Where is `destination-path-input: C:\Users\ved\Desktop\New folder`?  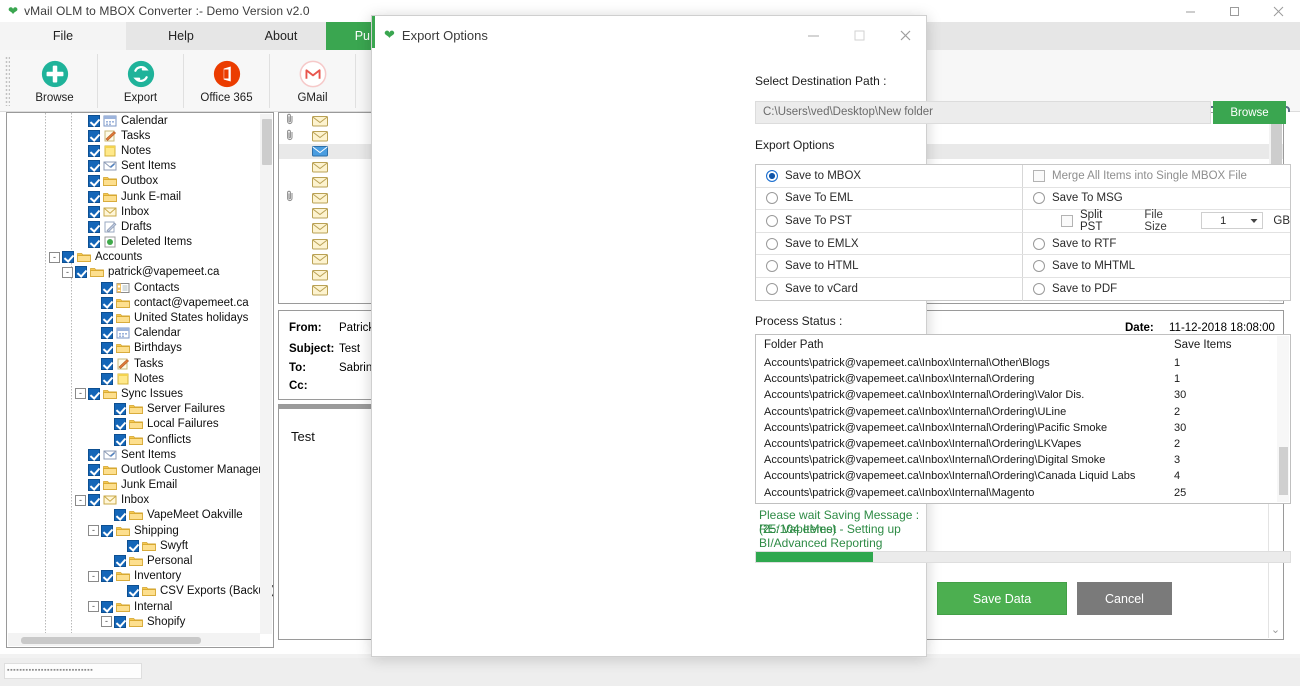 destination-path-input: C:\Users\ved\Desktop\New folder is located at coordinates (983, 112).